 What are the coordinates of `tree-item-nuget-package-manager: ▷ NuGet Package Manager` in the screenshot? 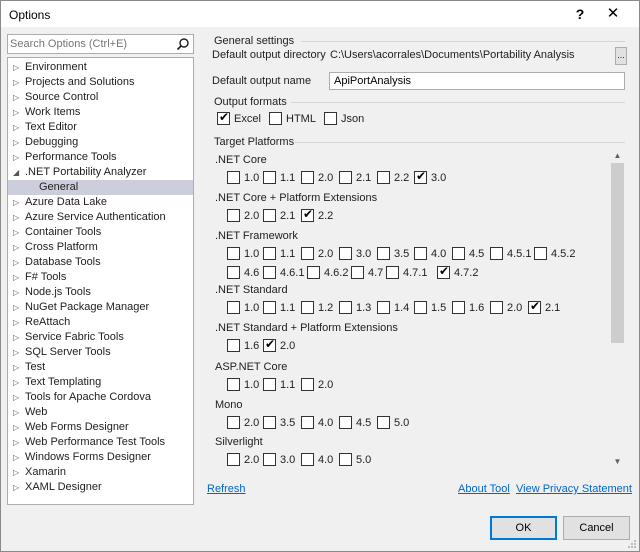 It's located at (100, 307).